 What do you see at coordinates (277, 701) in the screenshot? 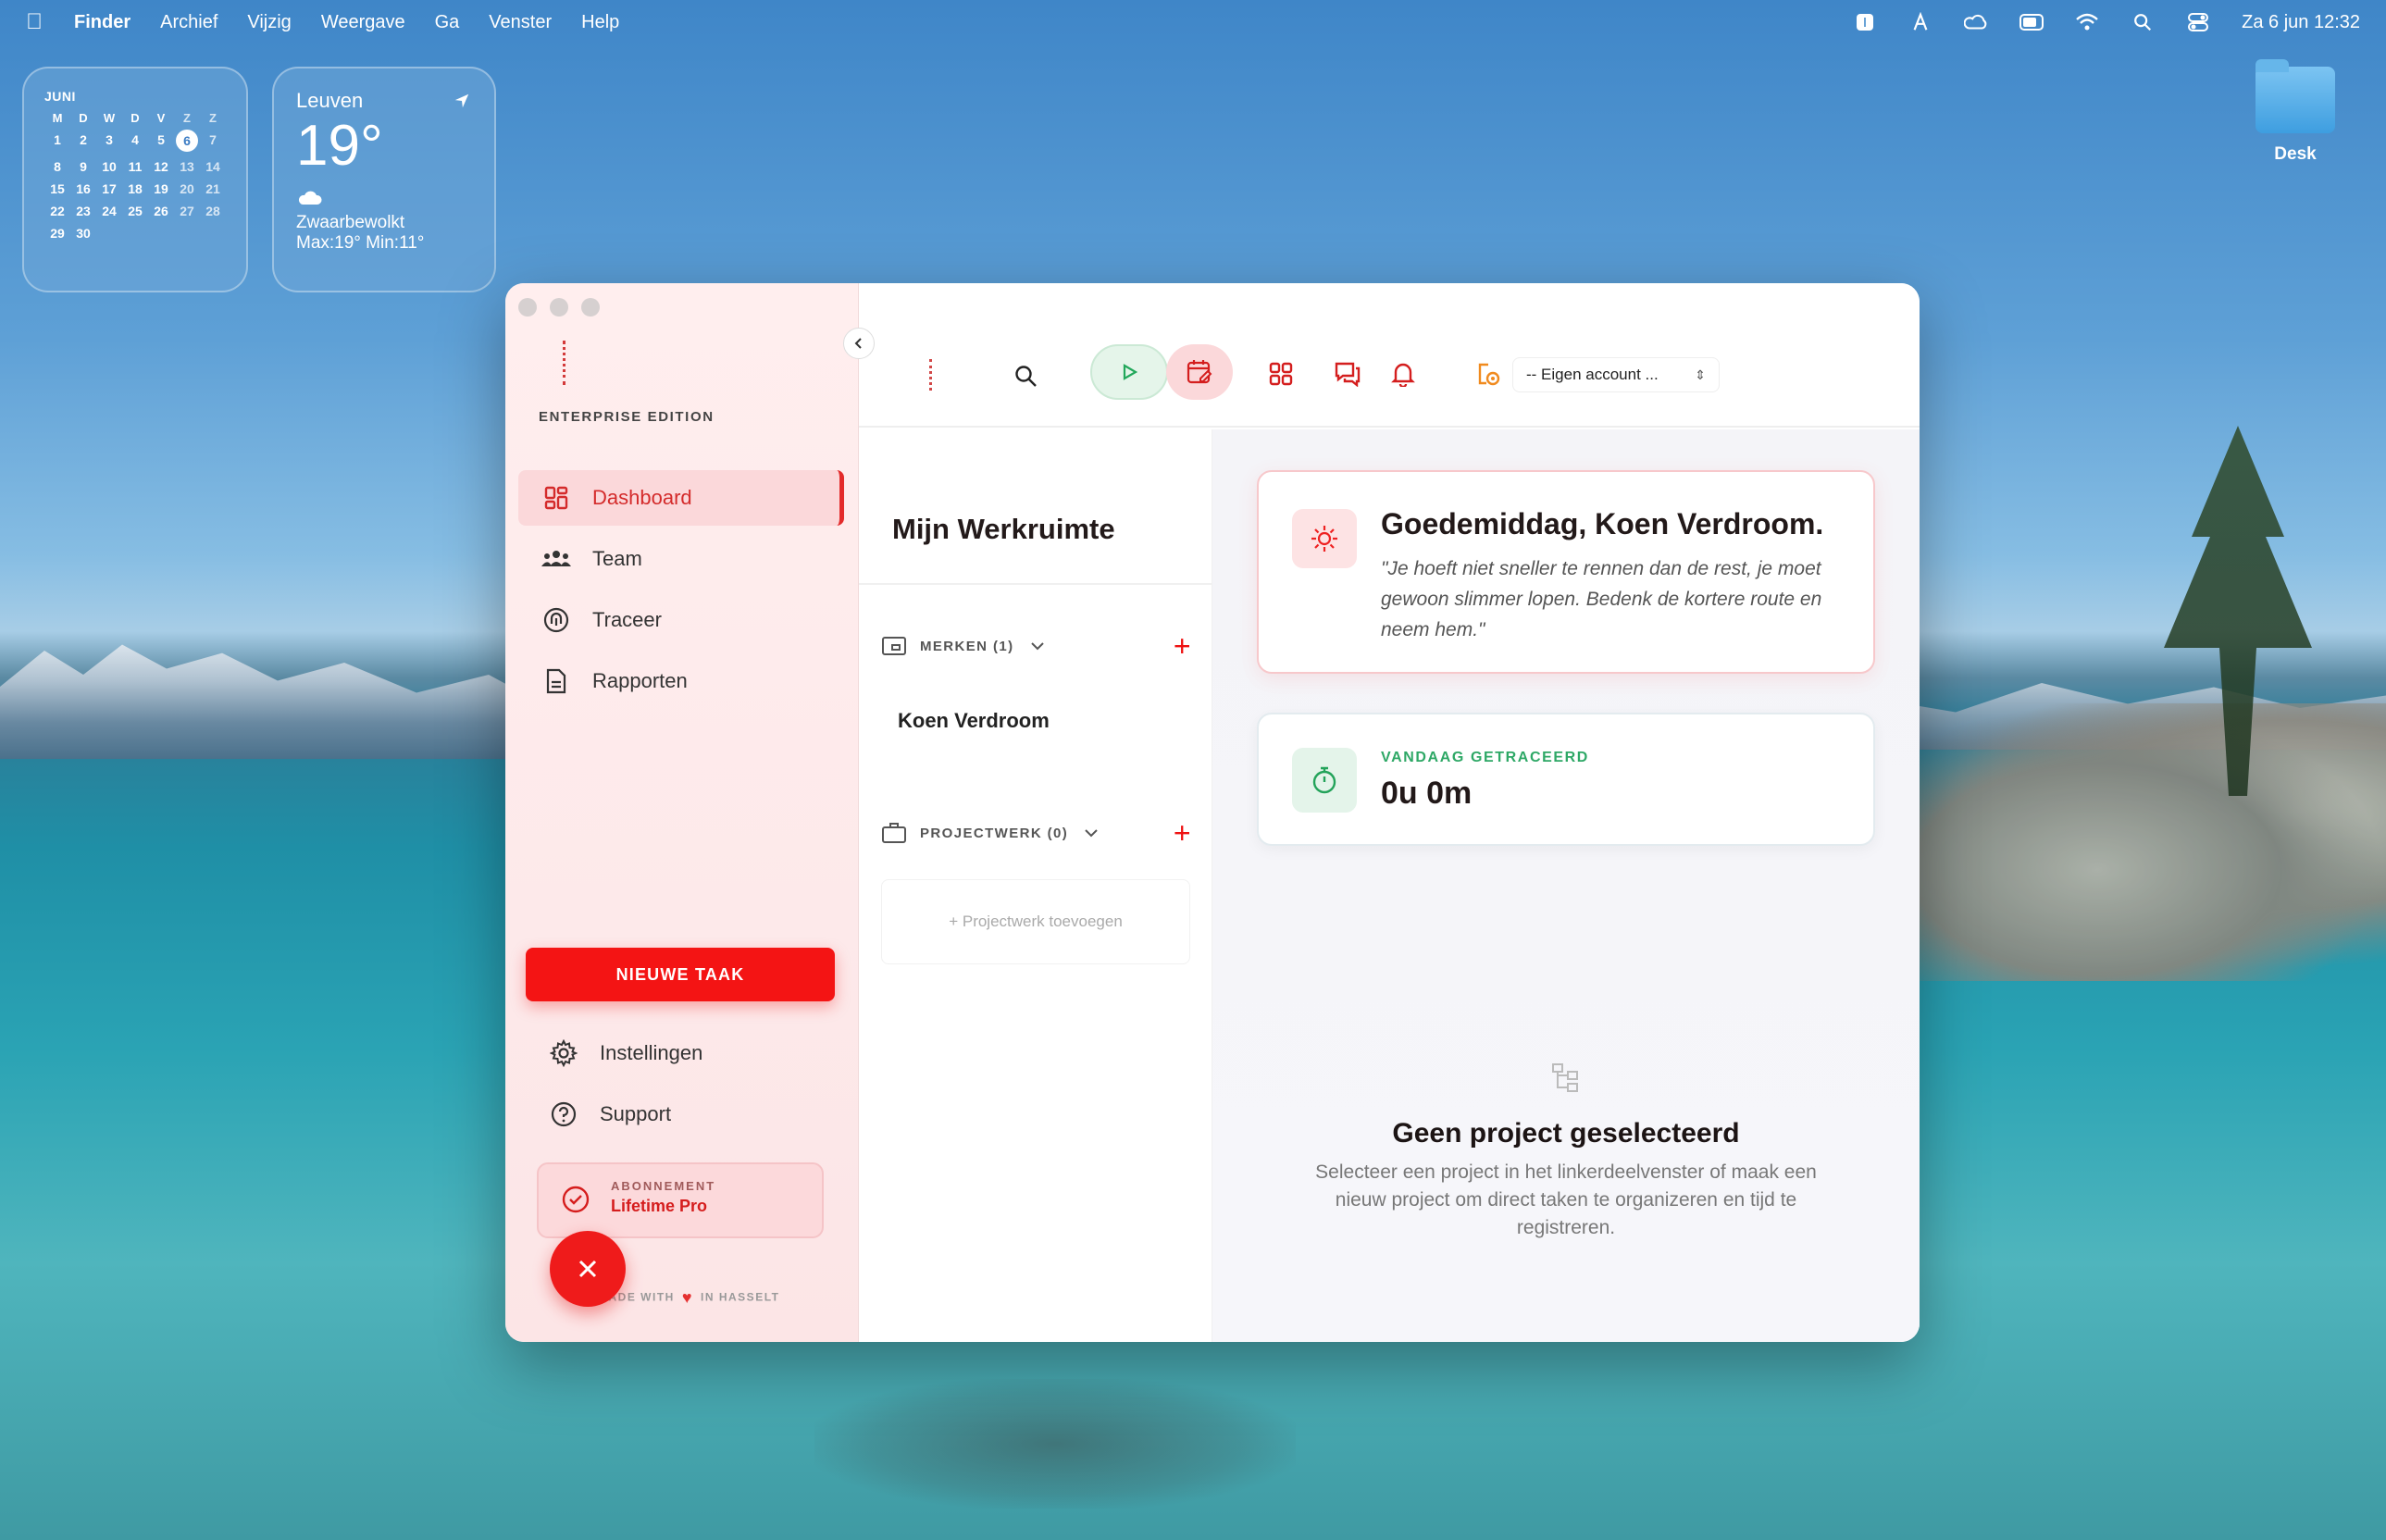
I see `mountains-left` at bounding box center [277, 701].